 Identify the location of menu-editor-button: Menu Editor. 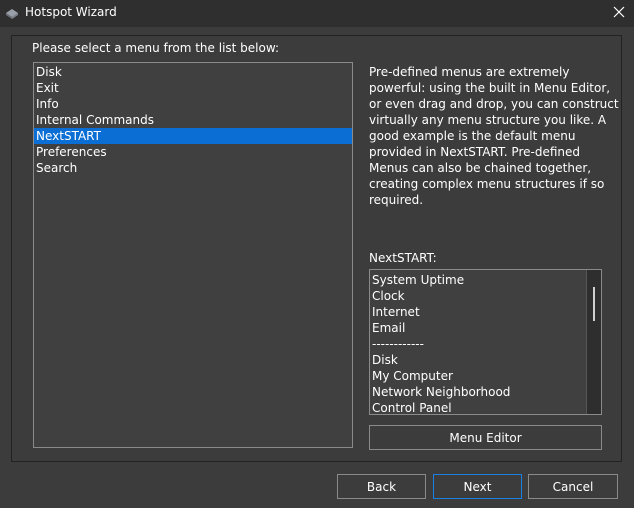
(485, 437).